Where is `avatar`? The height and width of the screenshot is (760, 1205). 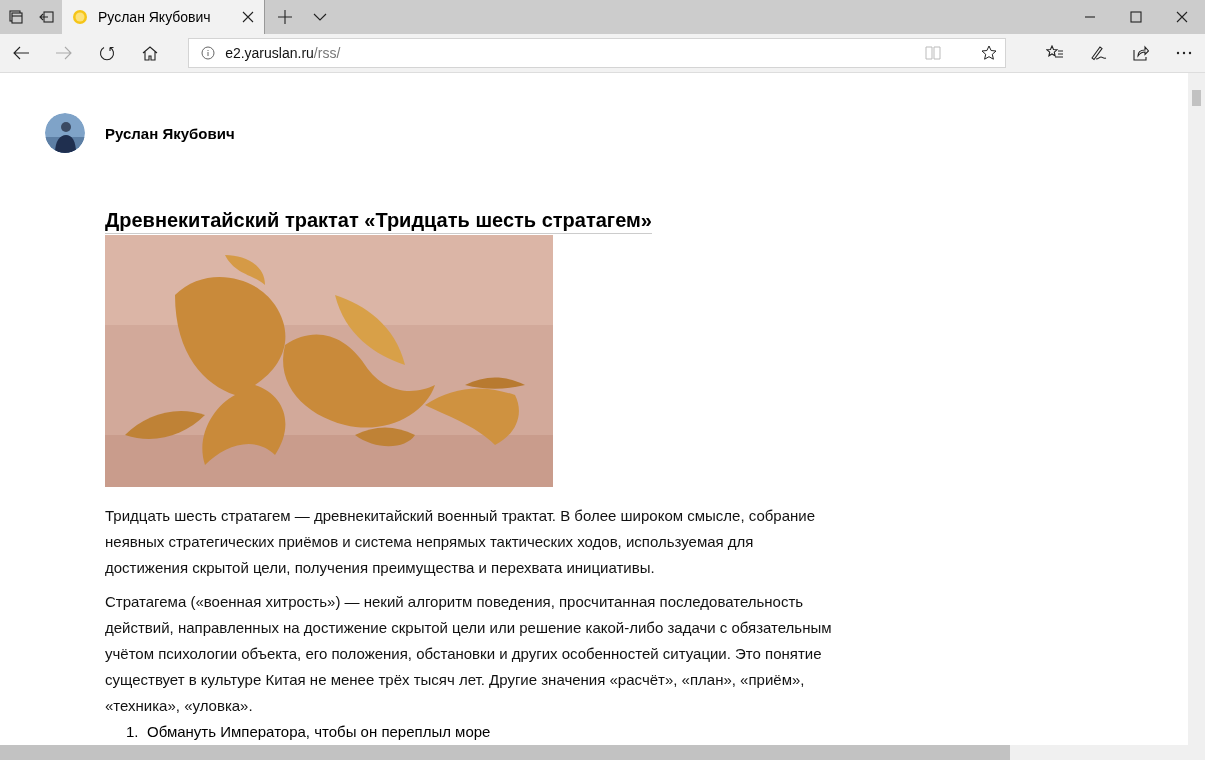 avatar is located at coordinates (65, 133).